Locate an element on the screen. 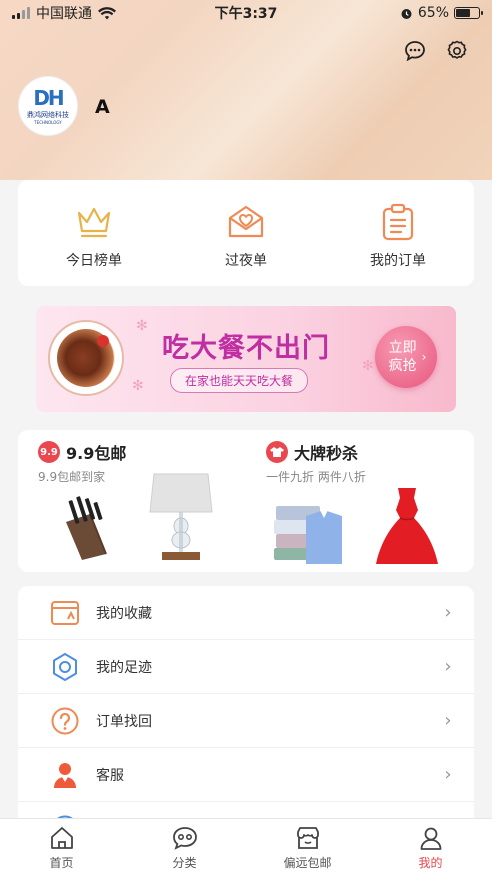 The image size is (492, 878). favorites-icon is located at coordinates (65, 613).